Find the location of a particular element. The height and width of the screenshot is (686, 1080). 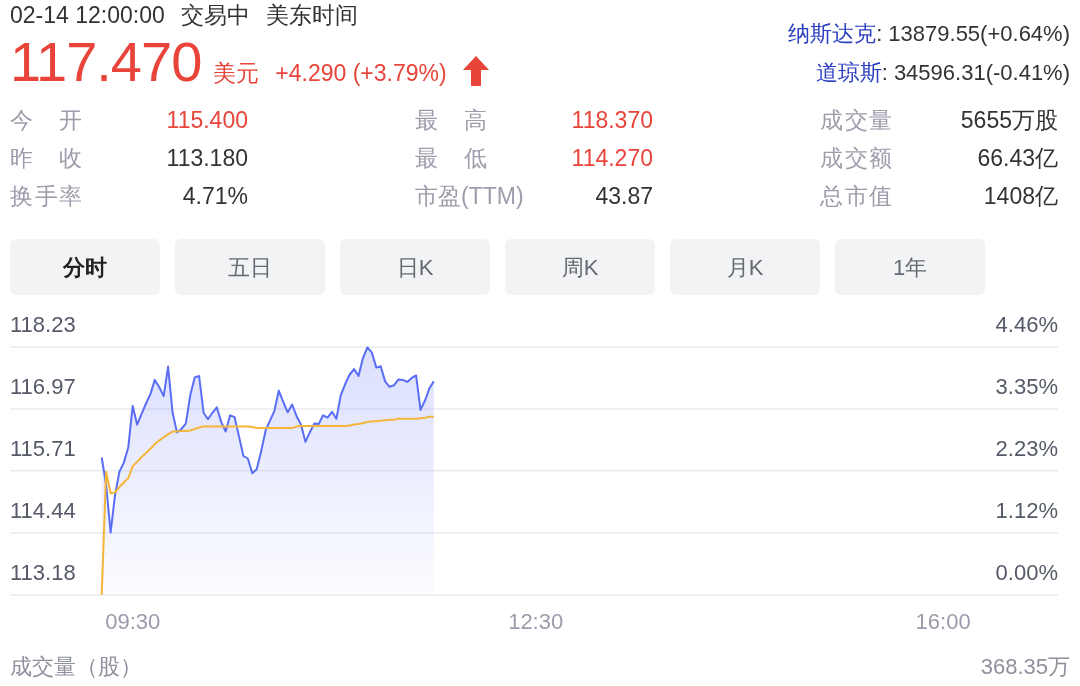

percent-axis-label: 4.46% is located at coordinates (1026, 324).